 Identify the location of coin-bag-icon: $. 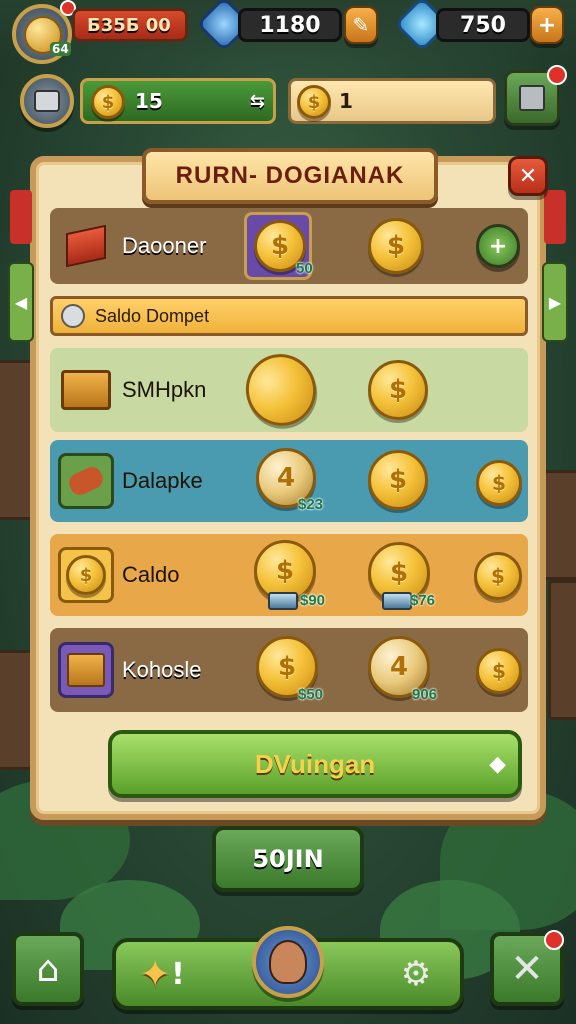
(86, 575).